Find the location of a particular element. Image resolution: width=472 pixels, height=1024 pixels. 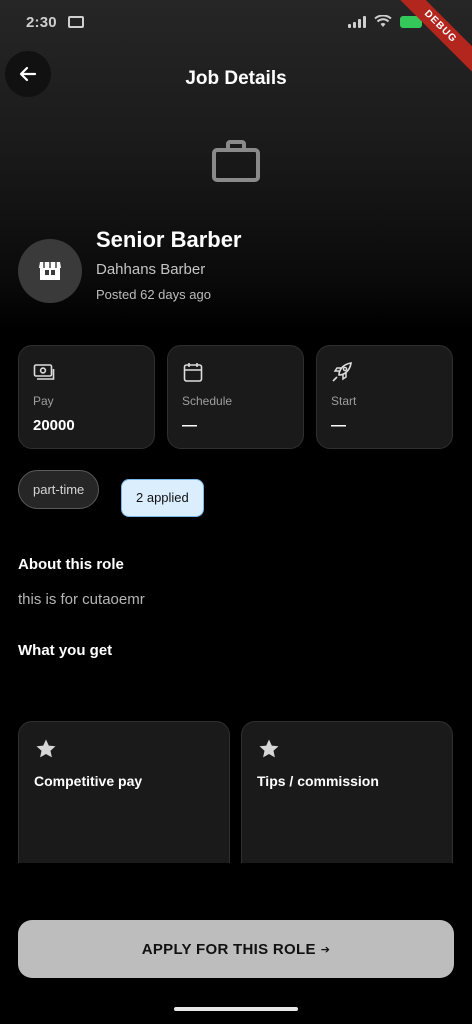

store-icon is located at coordinates (50, 271).